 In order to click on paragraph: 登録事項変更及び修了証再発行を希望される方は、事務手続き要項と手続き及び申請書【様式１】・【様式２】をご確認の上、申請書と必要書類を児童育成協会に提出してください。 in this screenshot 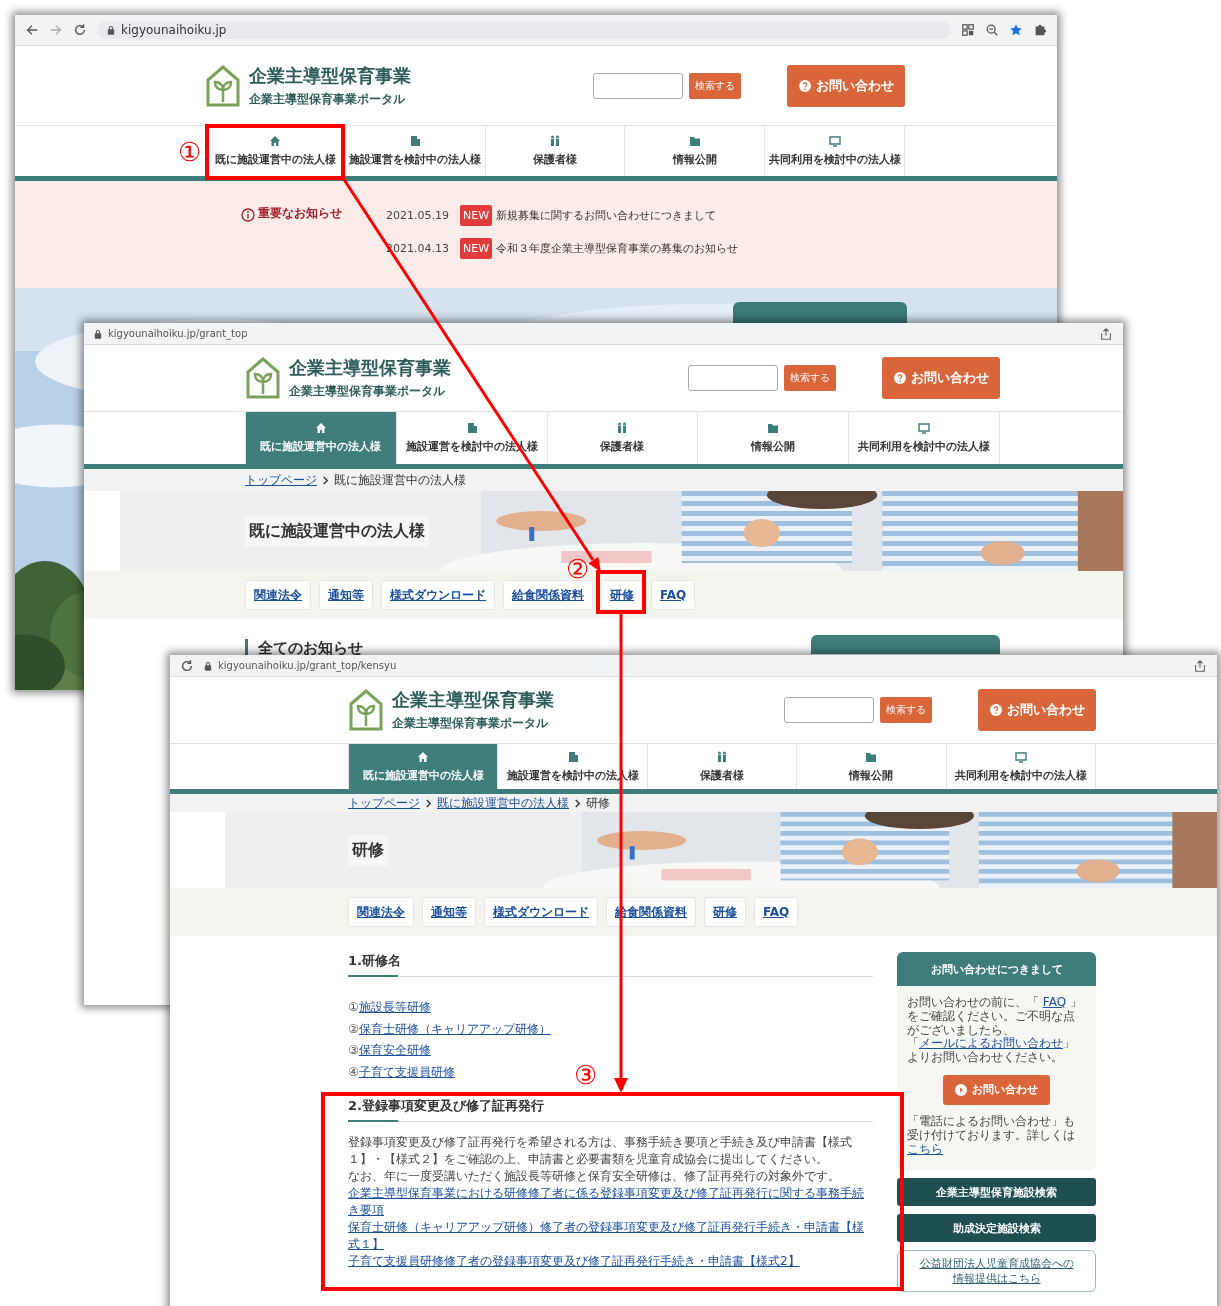, I will do `click(600, 1151)`.